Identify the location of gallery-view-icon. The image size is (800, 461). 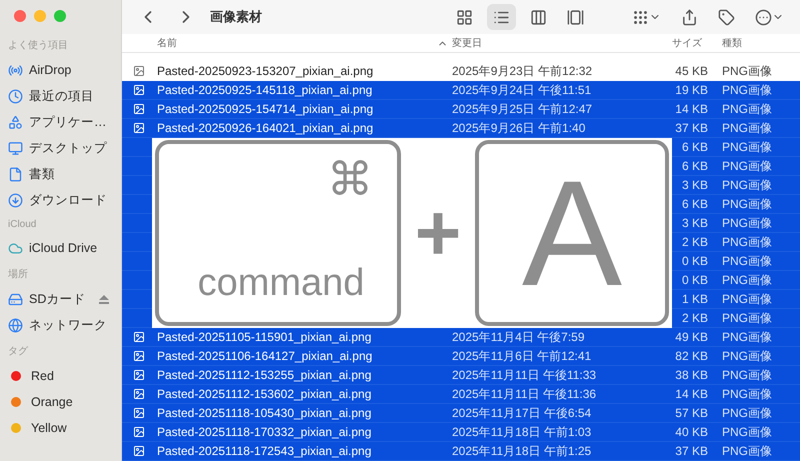
(575, 17).